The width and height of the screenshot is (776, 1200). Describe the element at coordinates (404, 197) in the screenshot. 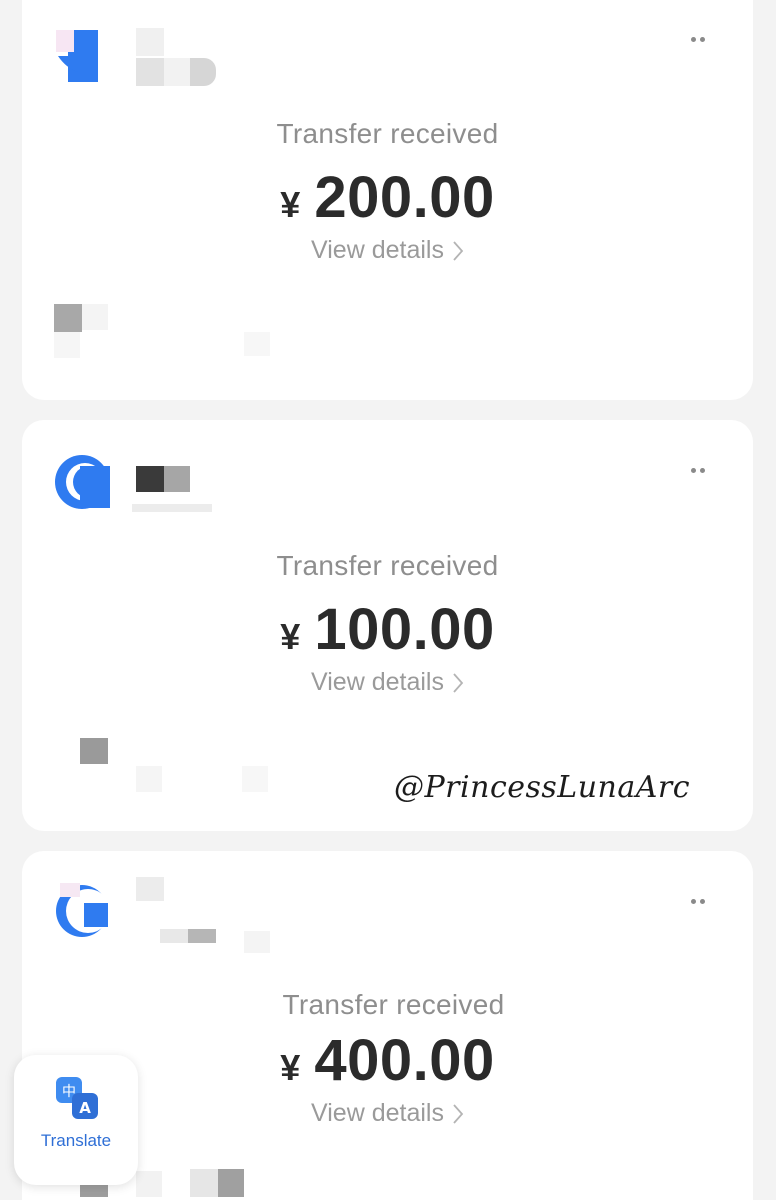

I see `amount-value: 200.00` at that location.